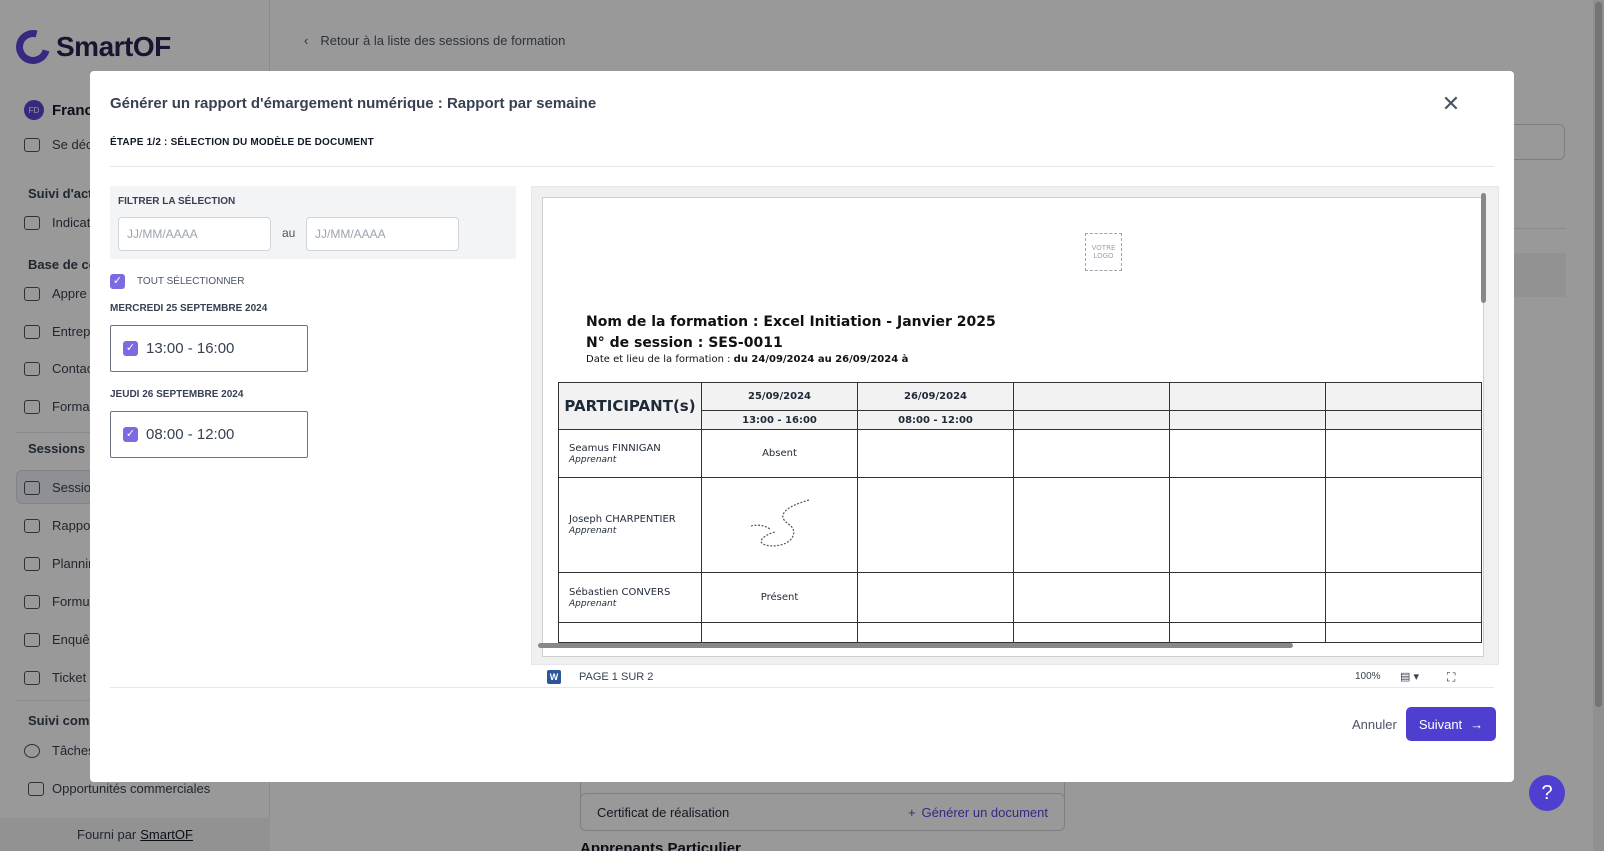 Image resolution: width=1604 pixels, height=851 pixels. I want to click on table-row: Joseph CHARPENTIER Apprenant, so click(1020, 525).